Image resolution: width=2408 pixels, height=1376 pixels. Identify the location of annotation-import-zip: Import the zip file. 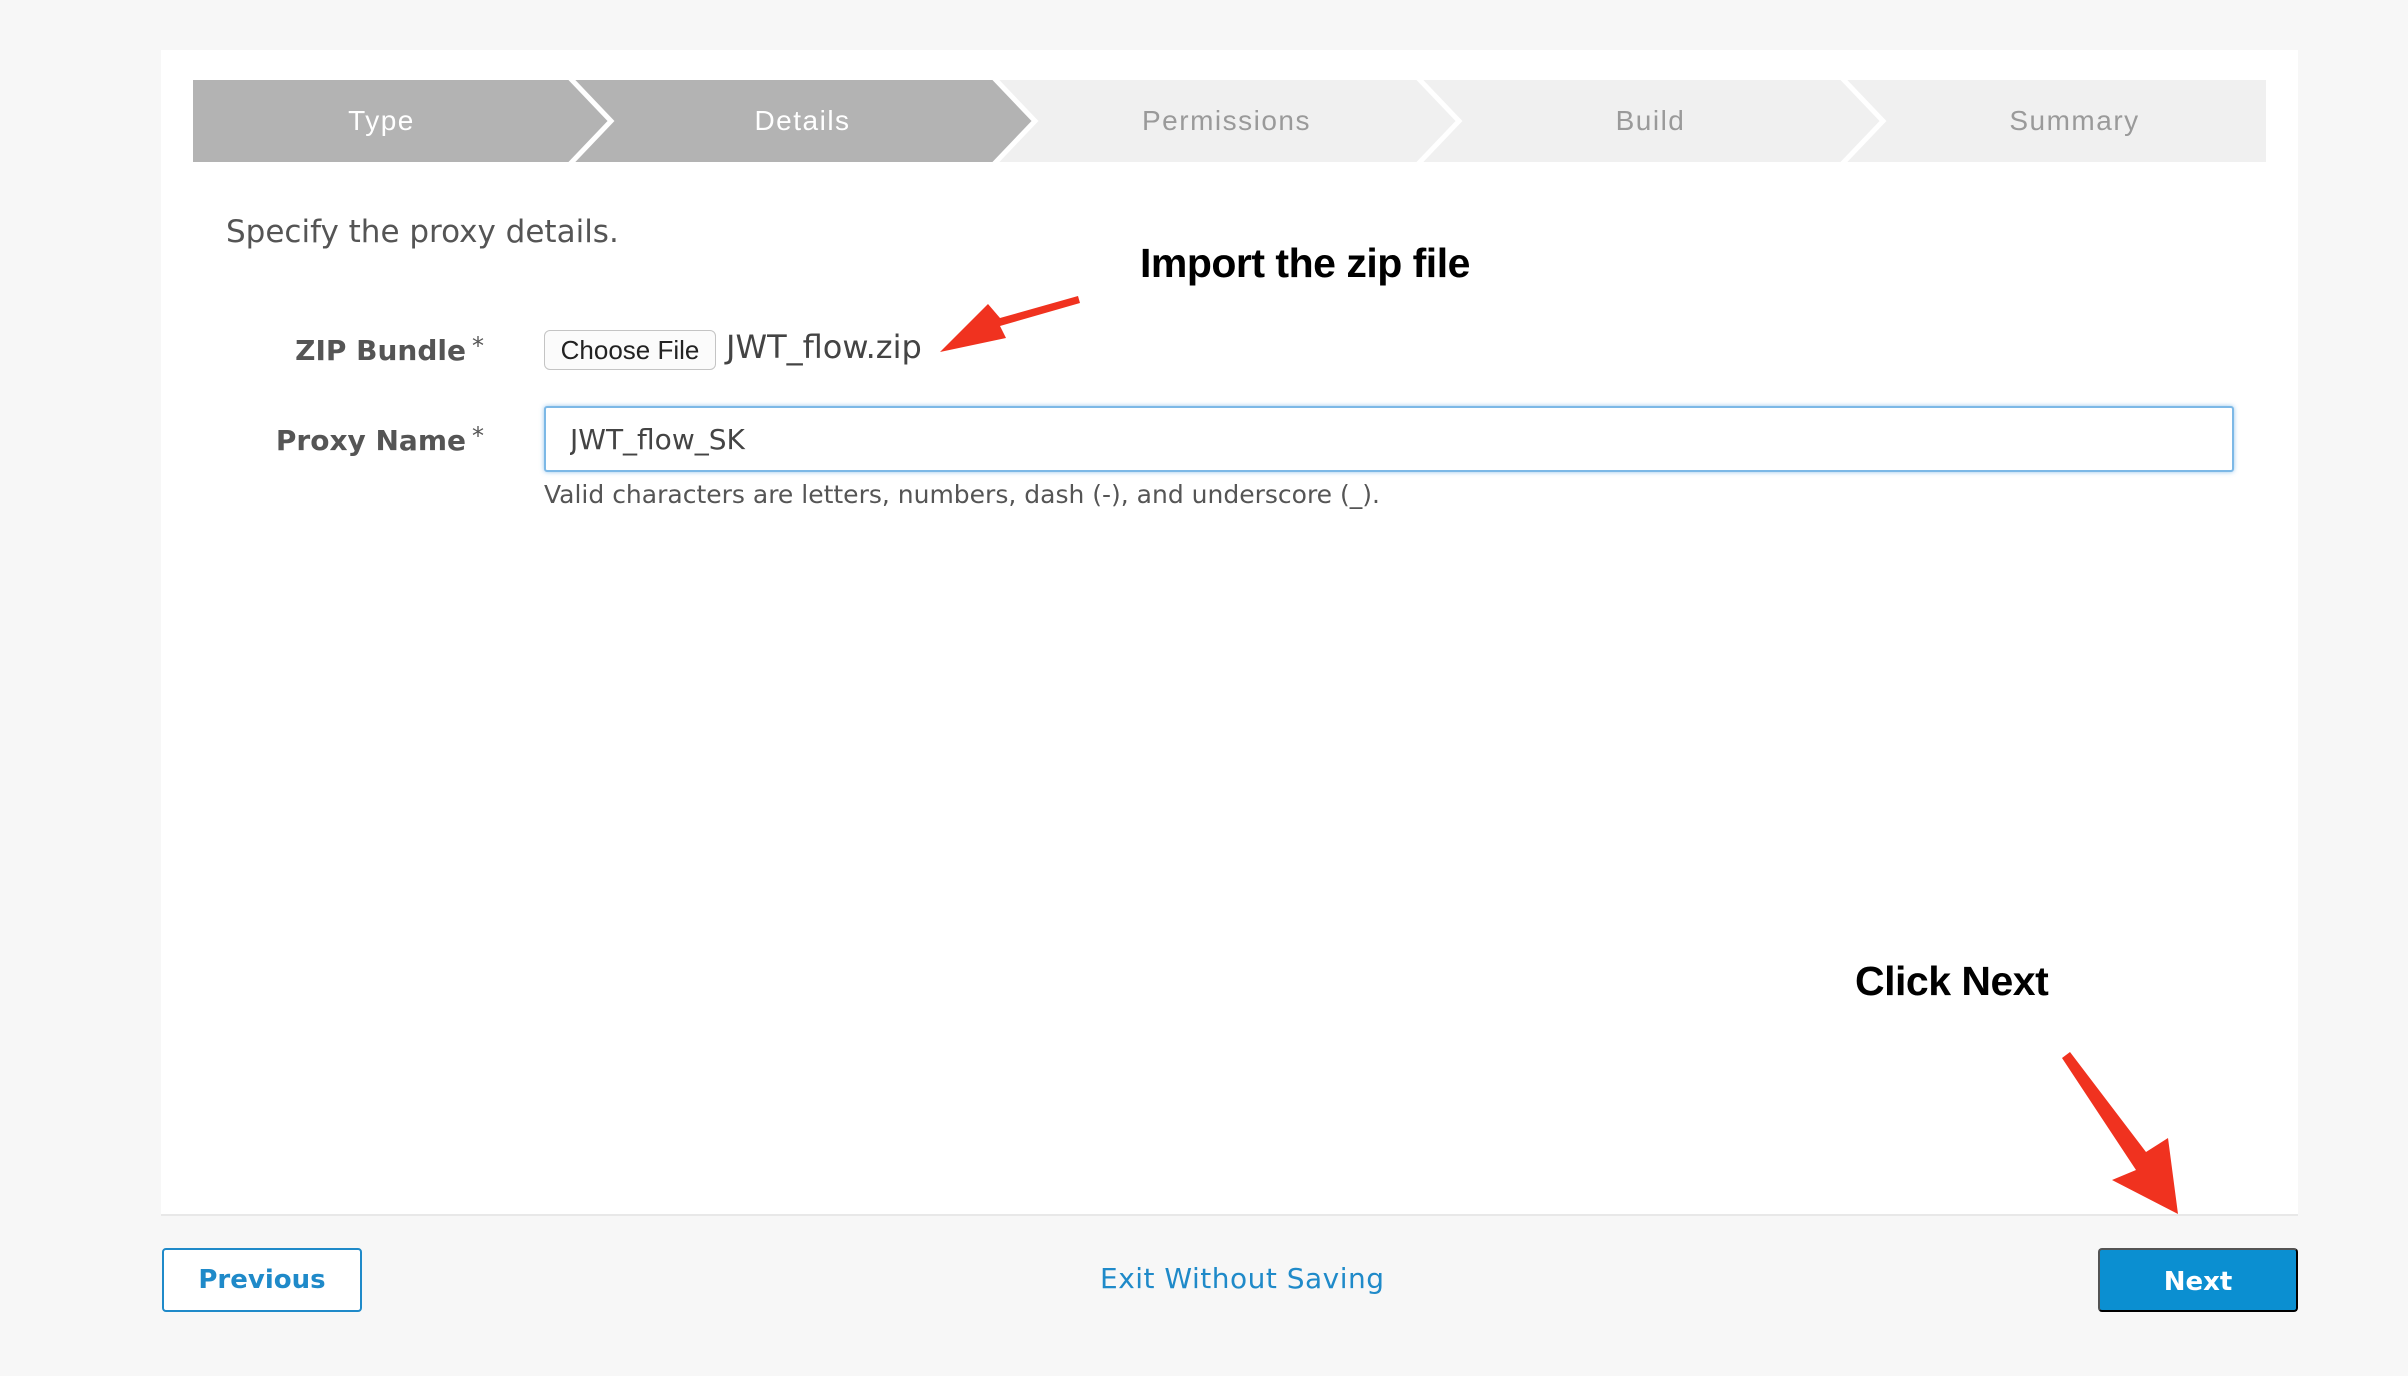
(1305, 263).